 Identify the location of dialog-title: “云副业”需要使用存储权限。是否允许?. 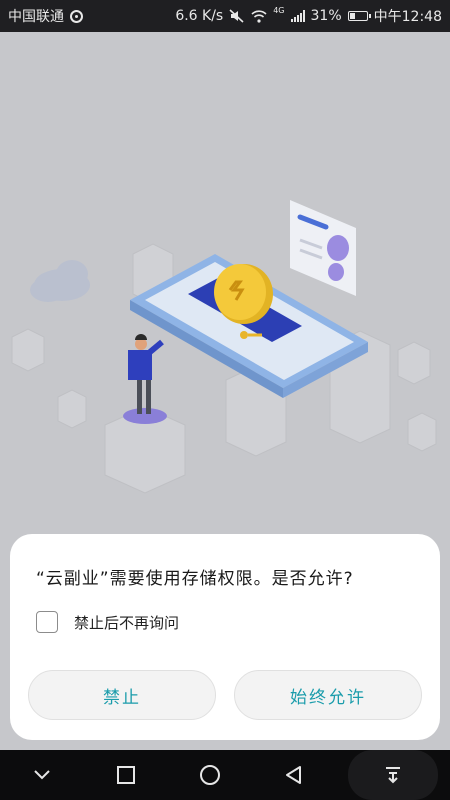
(195, 579).